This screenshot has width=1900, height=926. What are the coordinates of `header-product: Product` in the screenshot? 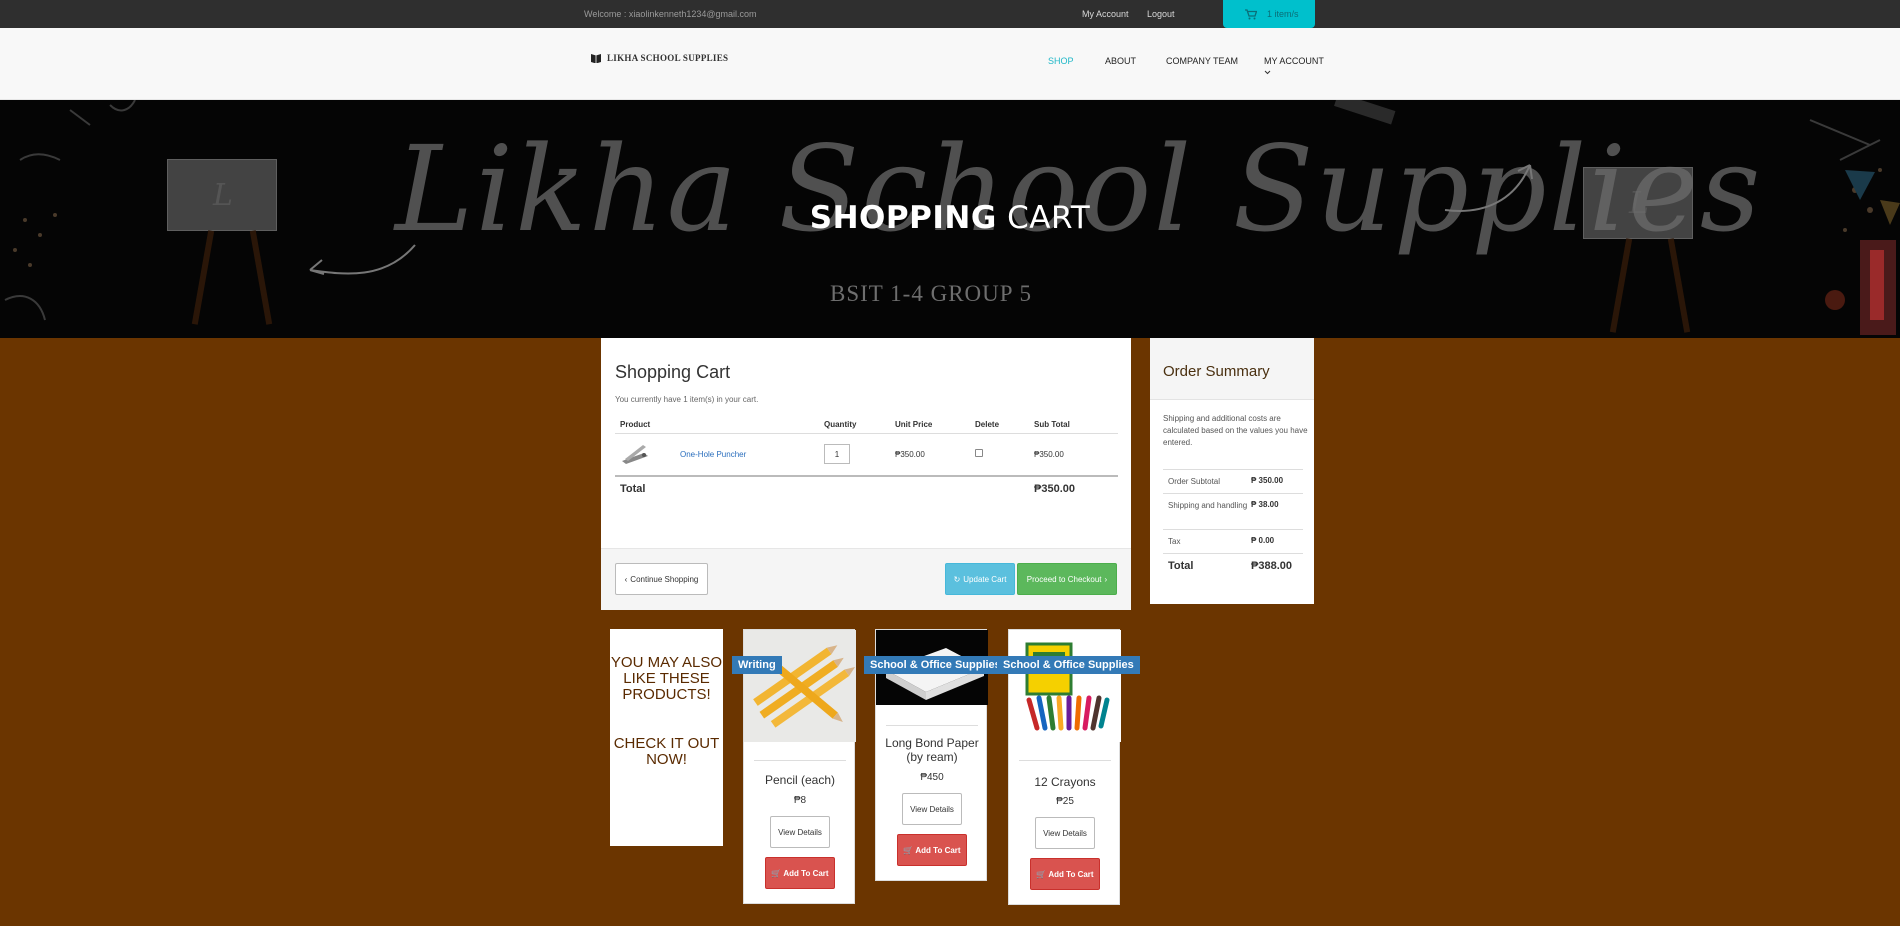 It's located at (717, 425).